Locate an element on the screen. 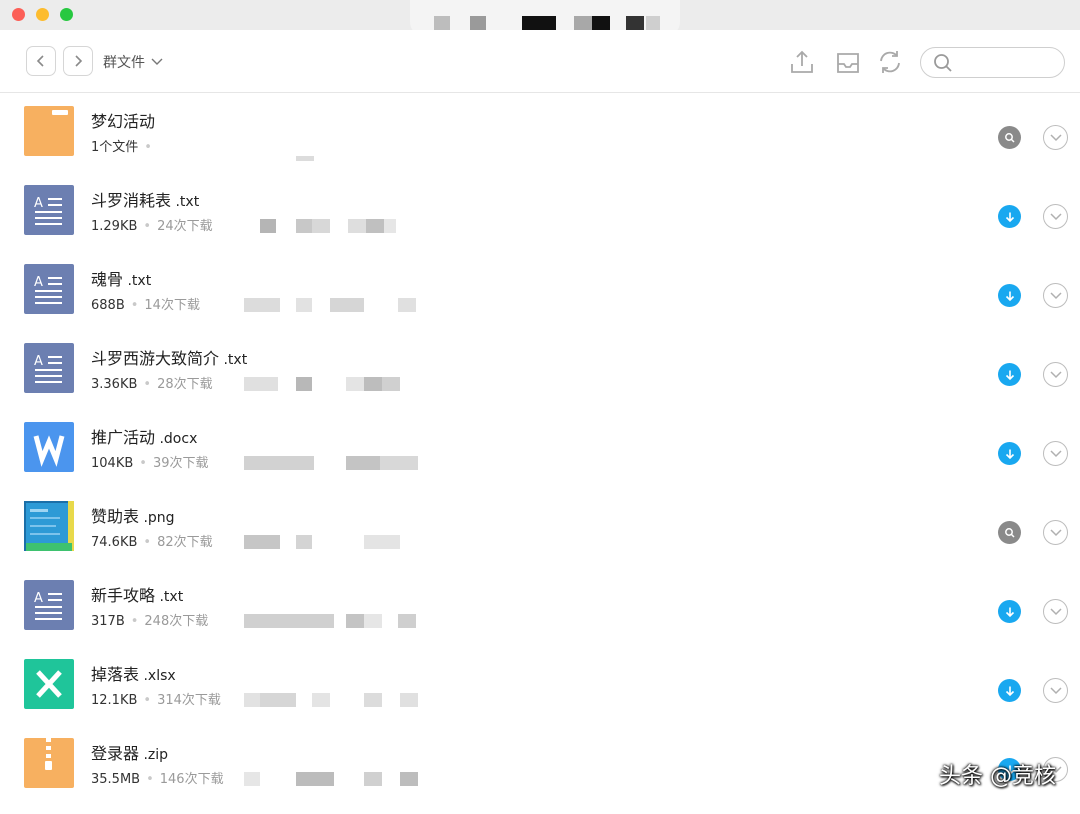 The image size is (1080, 814). file-size: 1个文件 is located at coordinates (115, 147).